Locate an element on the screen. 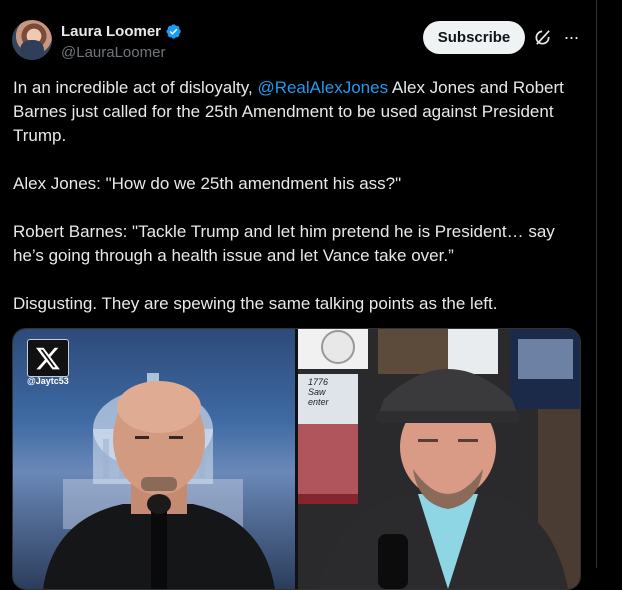 This screenshot has height=590, width=622. avatar is located at coordinates (32, 40).